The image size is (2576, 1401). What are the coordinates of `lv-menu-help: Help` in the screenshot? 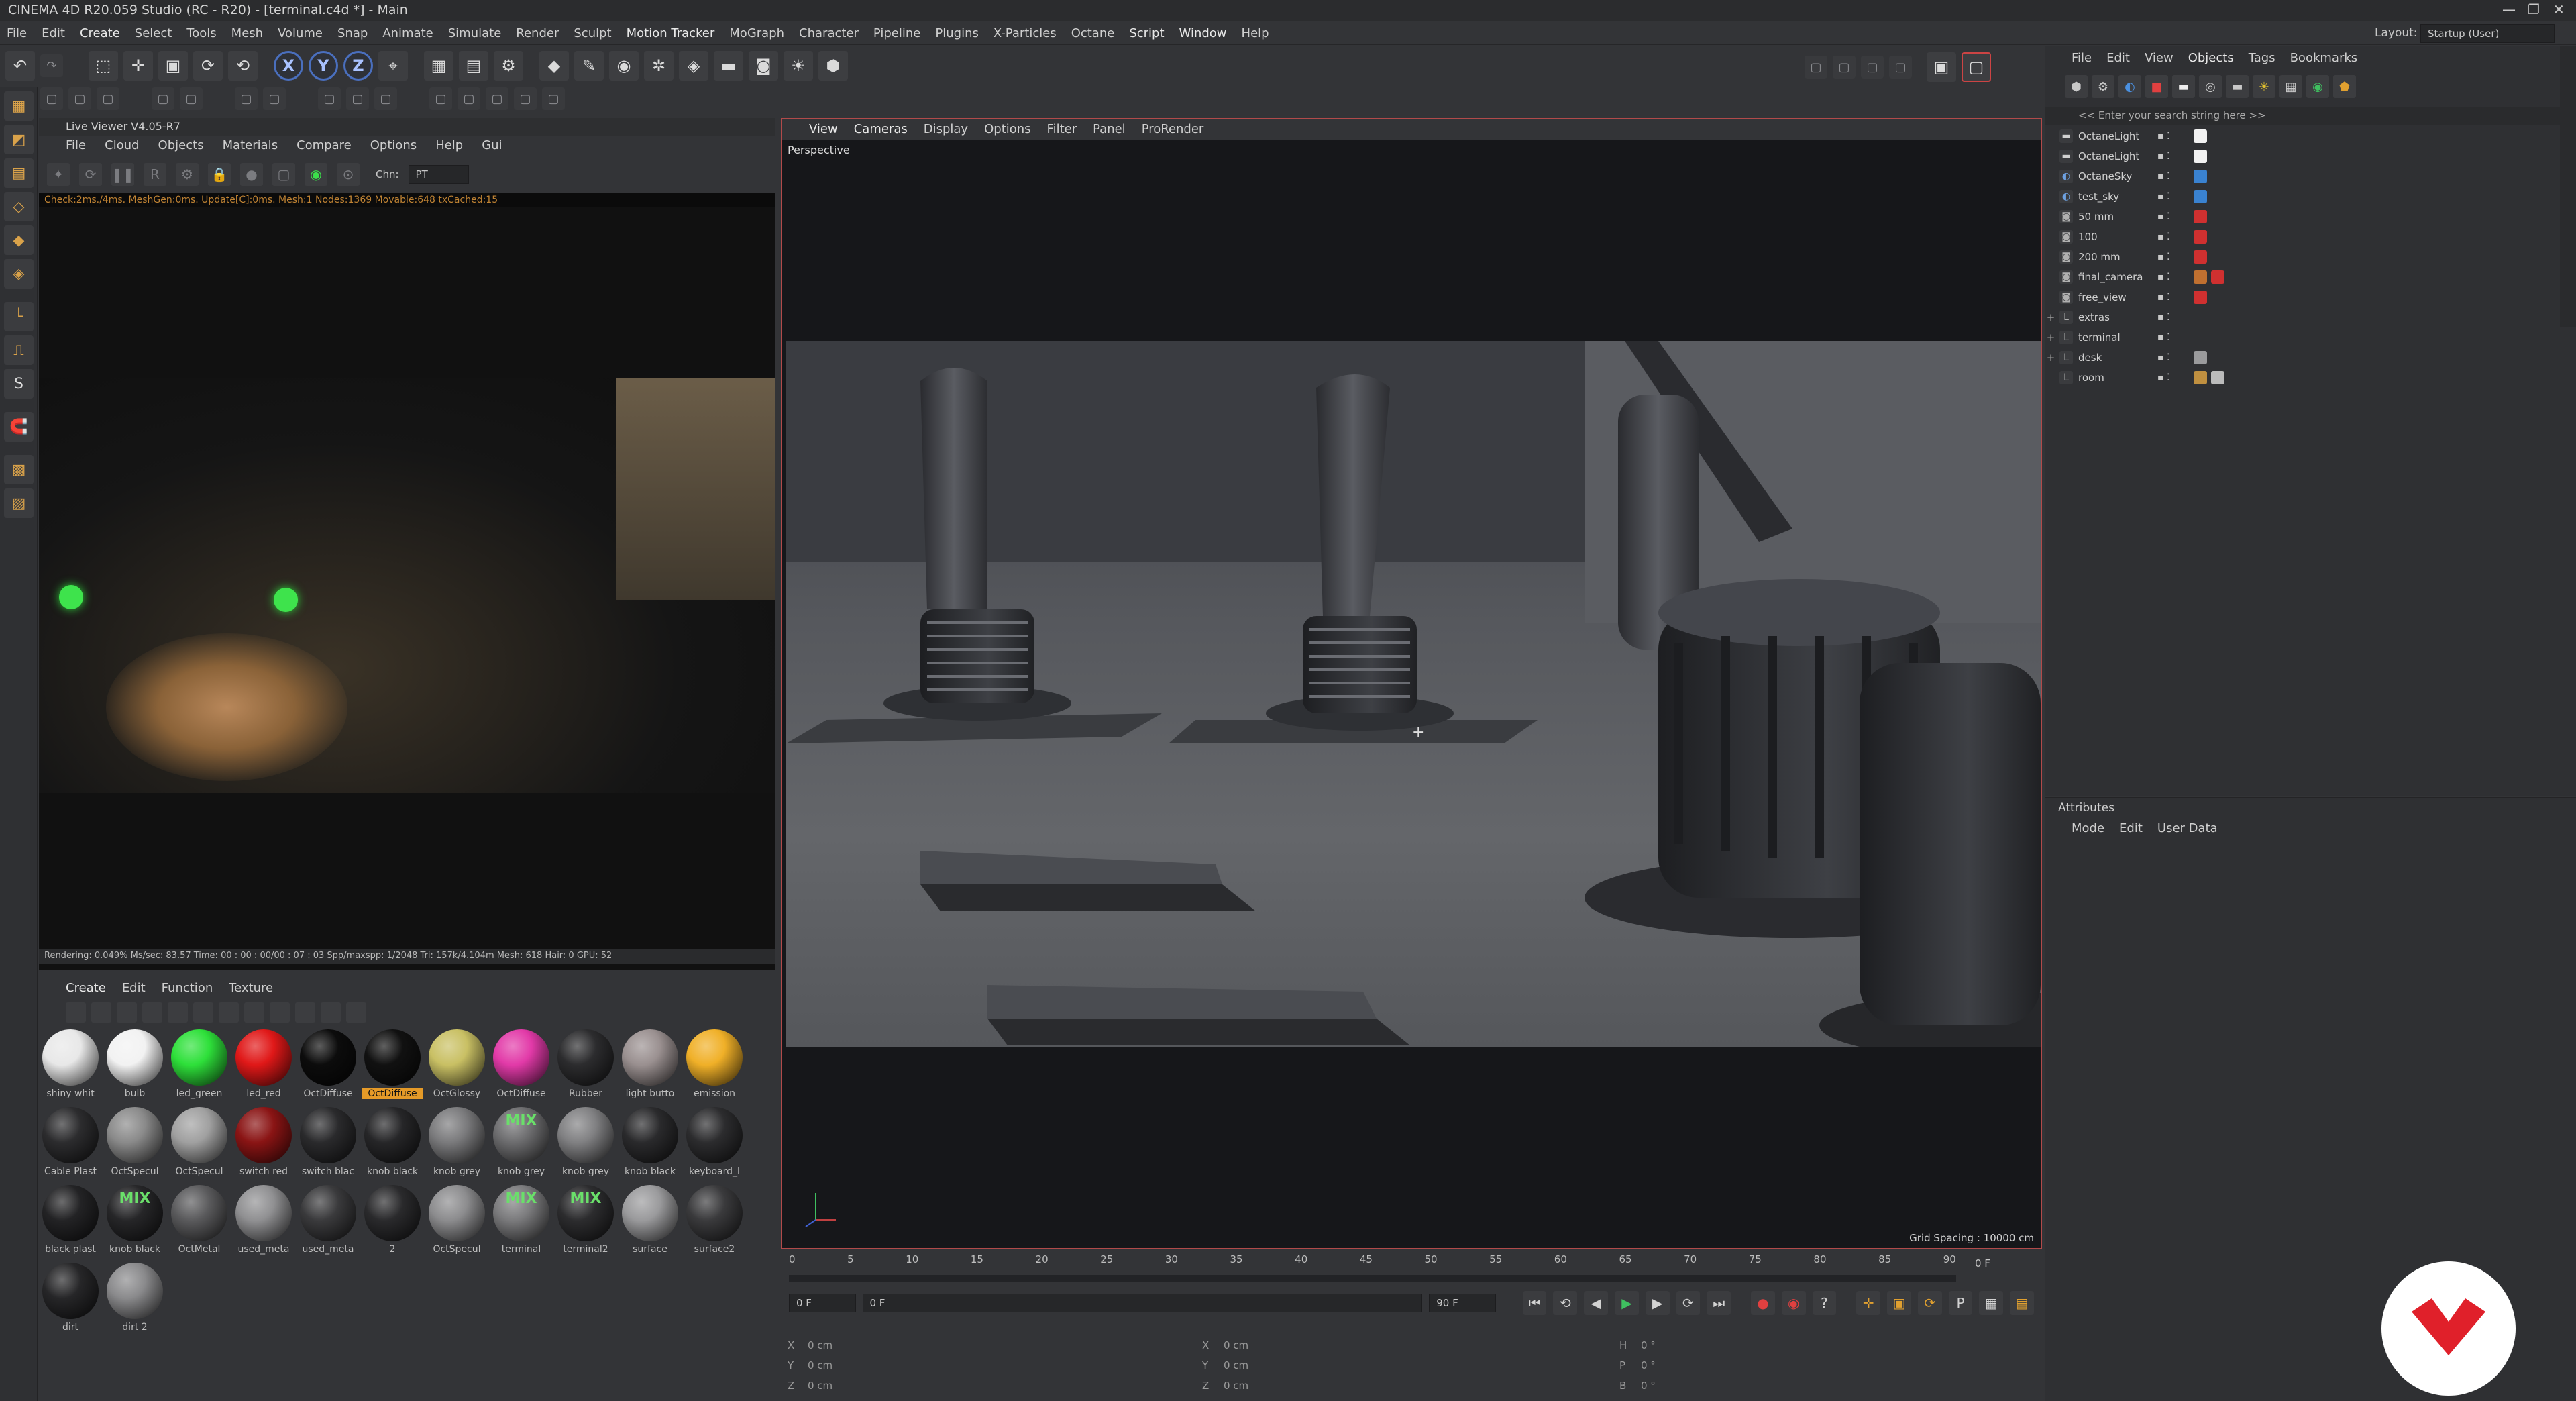 It's located at (449, 145).